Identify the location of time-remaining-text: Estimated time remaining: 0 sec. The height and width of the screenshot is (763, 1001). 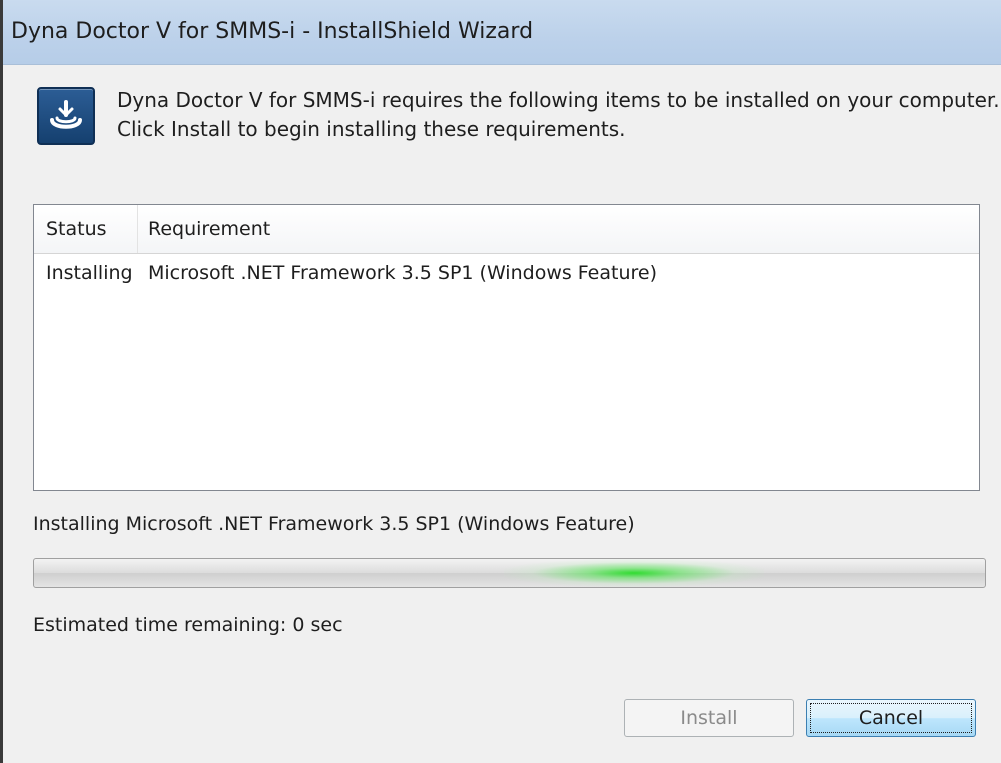
(188, 625).